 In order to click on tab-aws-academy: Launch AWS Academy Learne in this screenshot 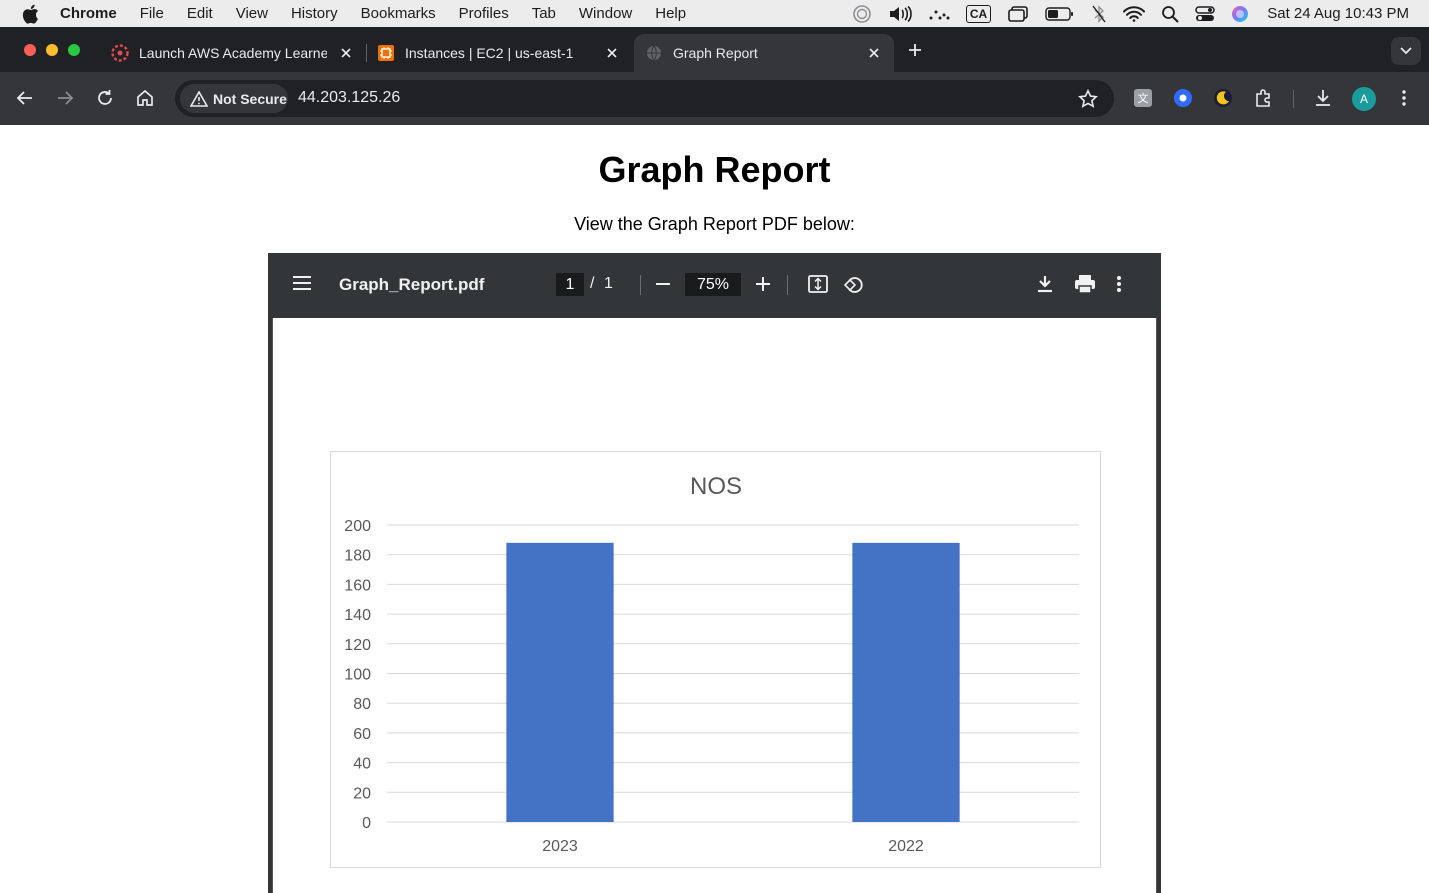, I will do `click(233, 53)`.